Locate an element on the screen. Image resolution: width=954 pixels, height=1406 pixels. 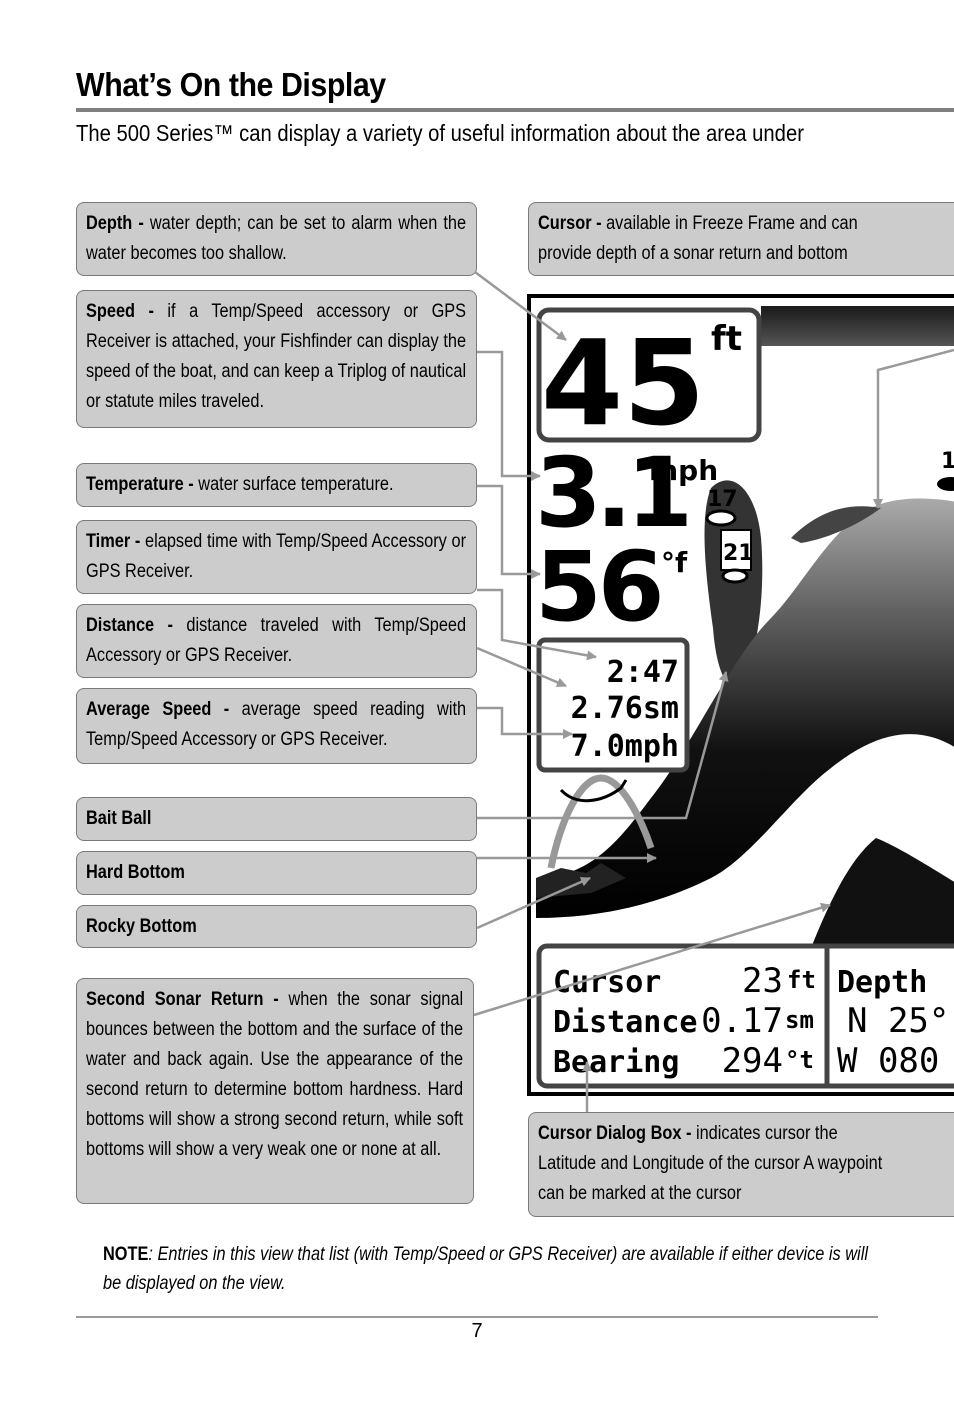
leader-cursor is located at coordinates (913, 428).